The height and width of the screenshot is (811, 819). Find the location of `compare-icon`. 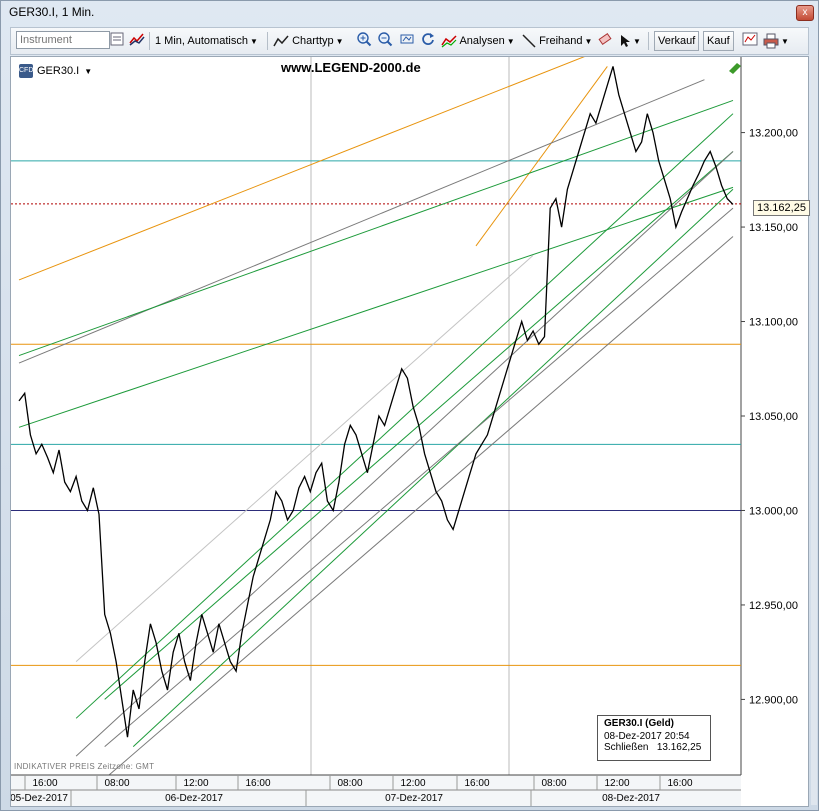

compare-icon is located at coordinates (137, 41).